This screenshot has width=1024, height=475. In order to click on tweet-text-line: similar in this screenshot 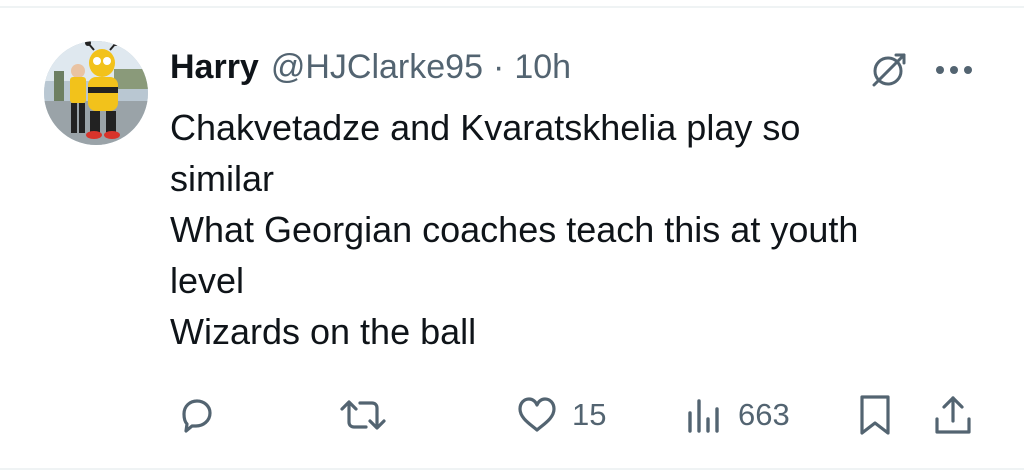, I will do `click(222, 178)`.